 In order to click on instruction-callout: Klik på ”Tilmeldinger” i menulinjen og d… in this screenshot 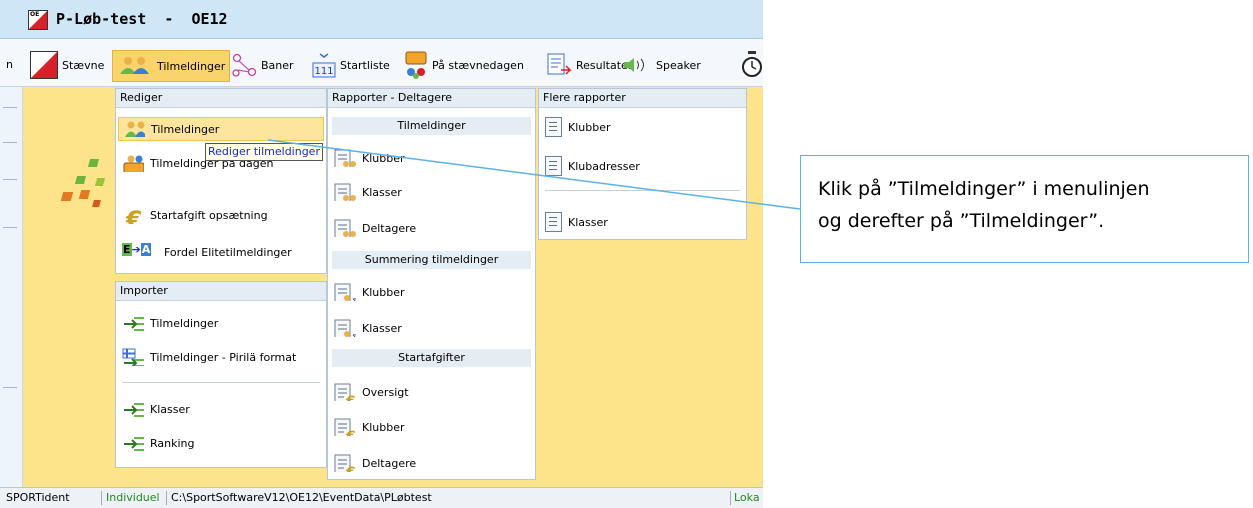, I will do `click(1024, 209)`.